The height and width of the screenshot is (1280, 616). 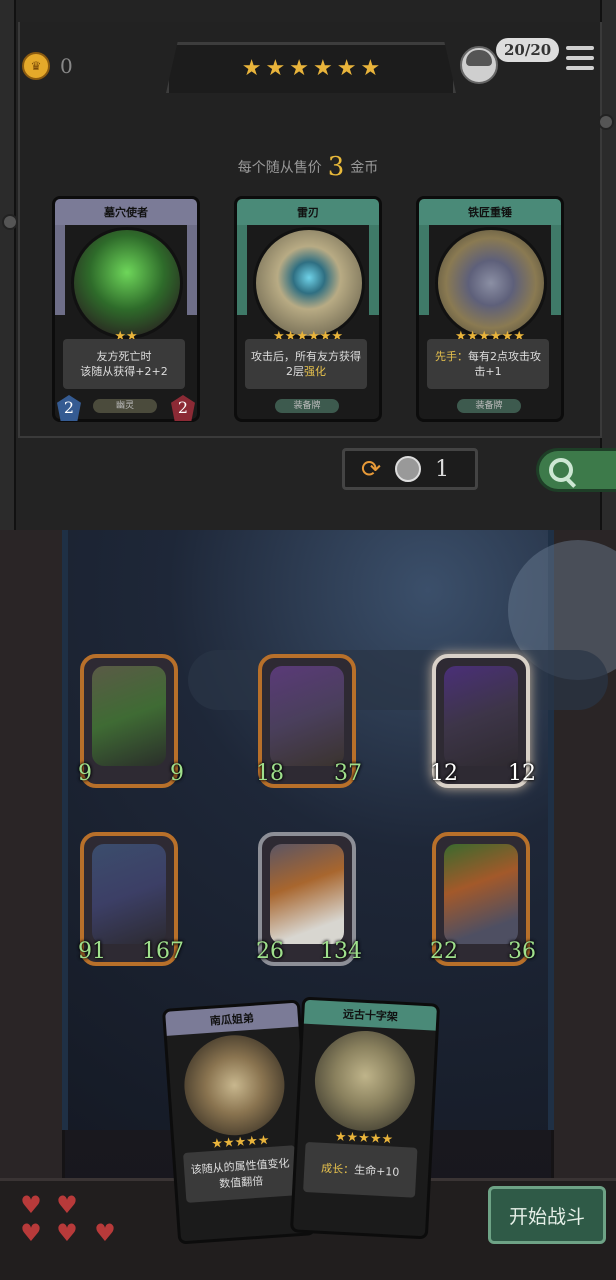 What do you see at coordinates (576, 470) in the screenshot?
I see `search-button` at bounding box center [576, 470].